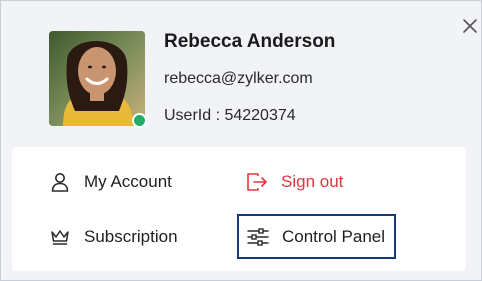  Describe the element at coordinates (60, 237) in the screenshot. I see `crown-icon` at that location.